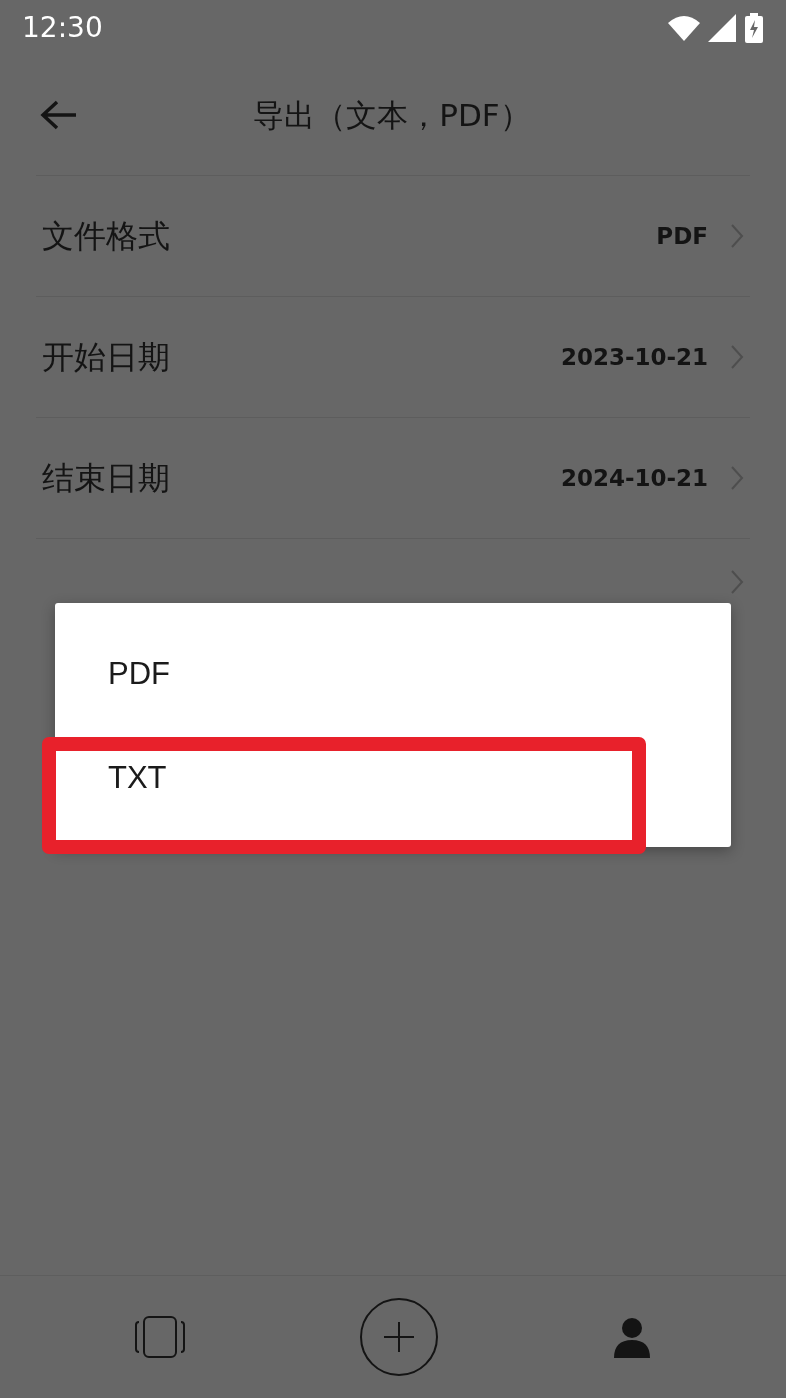 The width and height of the screenshot is (786, 1398). What do you see at coordinates (59, 115) in the screenshot?
I see `back-icon` at bounding box center [59, 115].